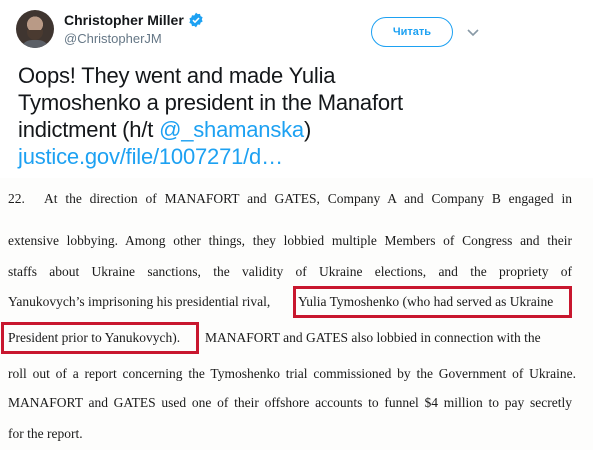  Describe the element at coordinates (113, 38) in the screenshot. I see `handle: @ChristopherJM` at that location.